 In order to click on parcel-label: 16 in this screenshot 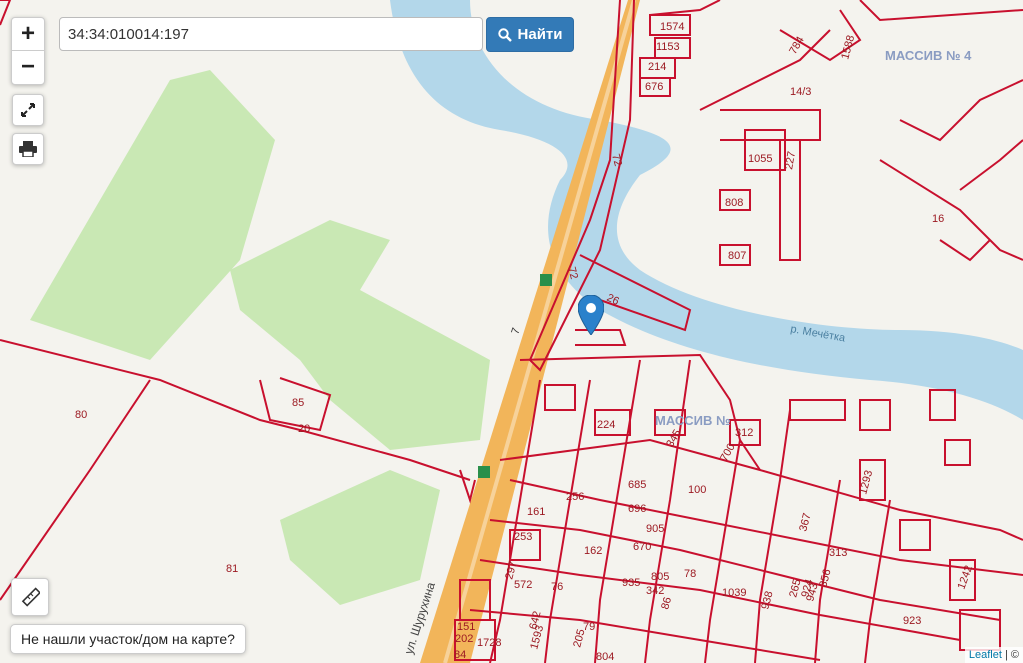, I will do `click(938, 219)`.